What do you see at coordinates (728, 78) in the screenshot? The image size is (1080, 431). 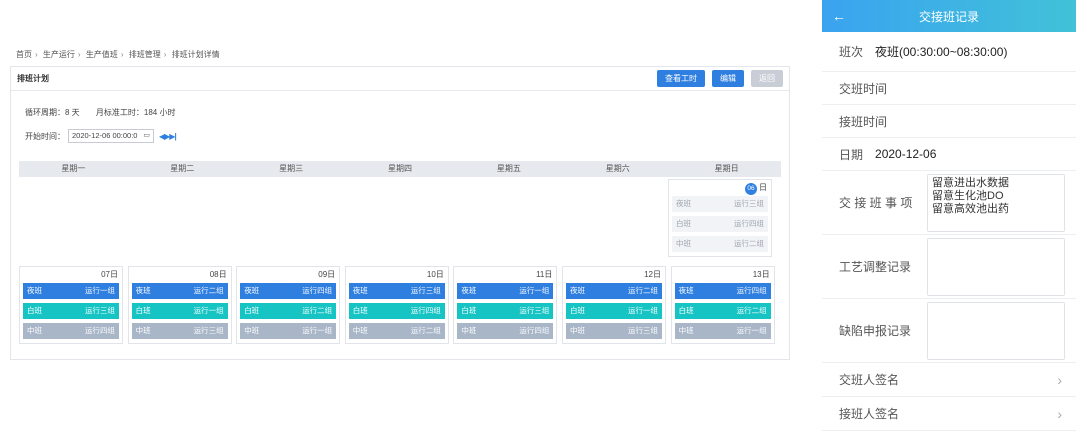 I see `edit-button: 编辑` at bounding box center [728, 78].